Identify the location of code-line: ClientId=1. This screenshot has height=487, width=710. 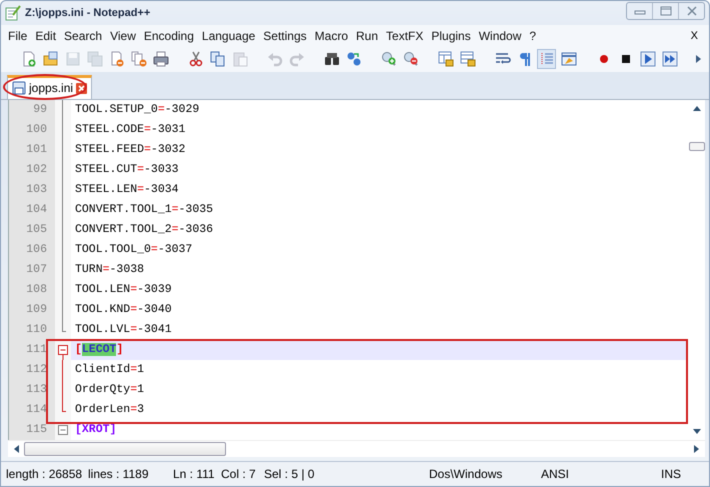
(109, 369).